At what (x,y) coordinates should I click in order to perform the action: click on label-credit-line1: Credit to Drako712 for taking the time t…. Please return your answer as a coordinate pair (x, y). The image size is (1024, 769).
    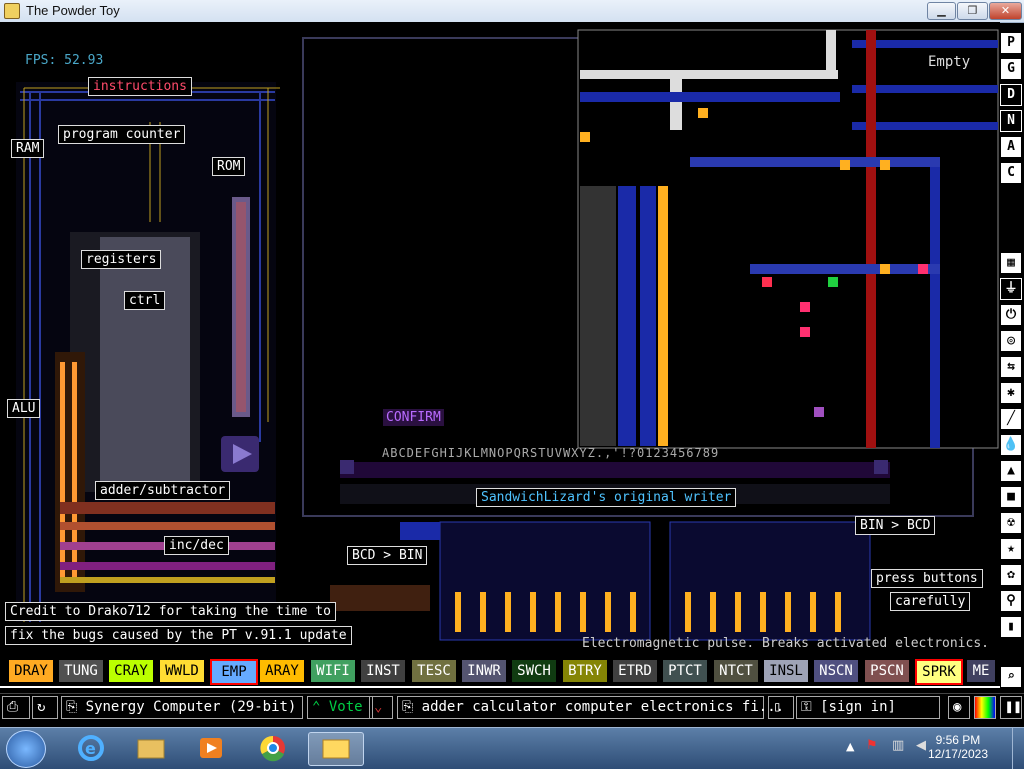
    Looking at the image, I should click on (170, 611).